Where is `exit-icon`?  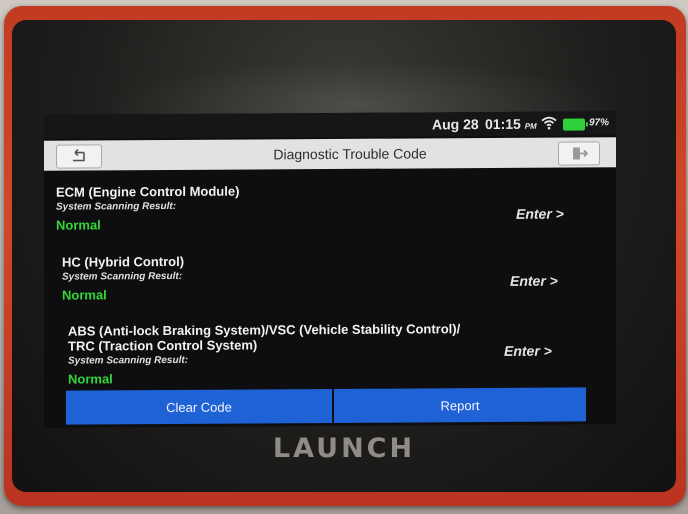 exit-icon is located at coordinates (581, 153).